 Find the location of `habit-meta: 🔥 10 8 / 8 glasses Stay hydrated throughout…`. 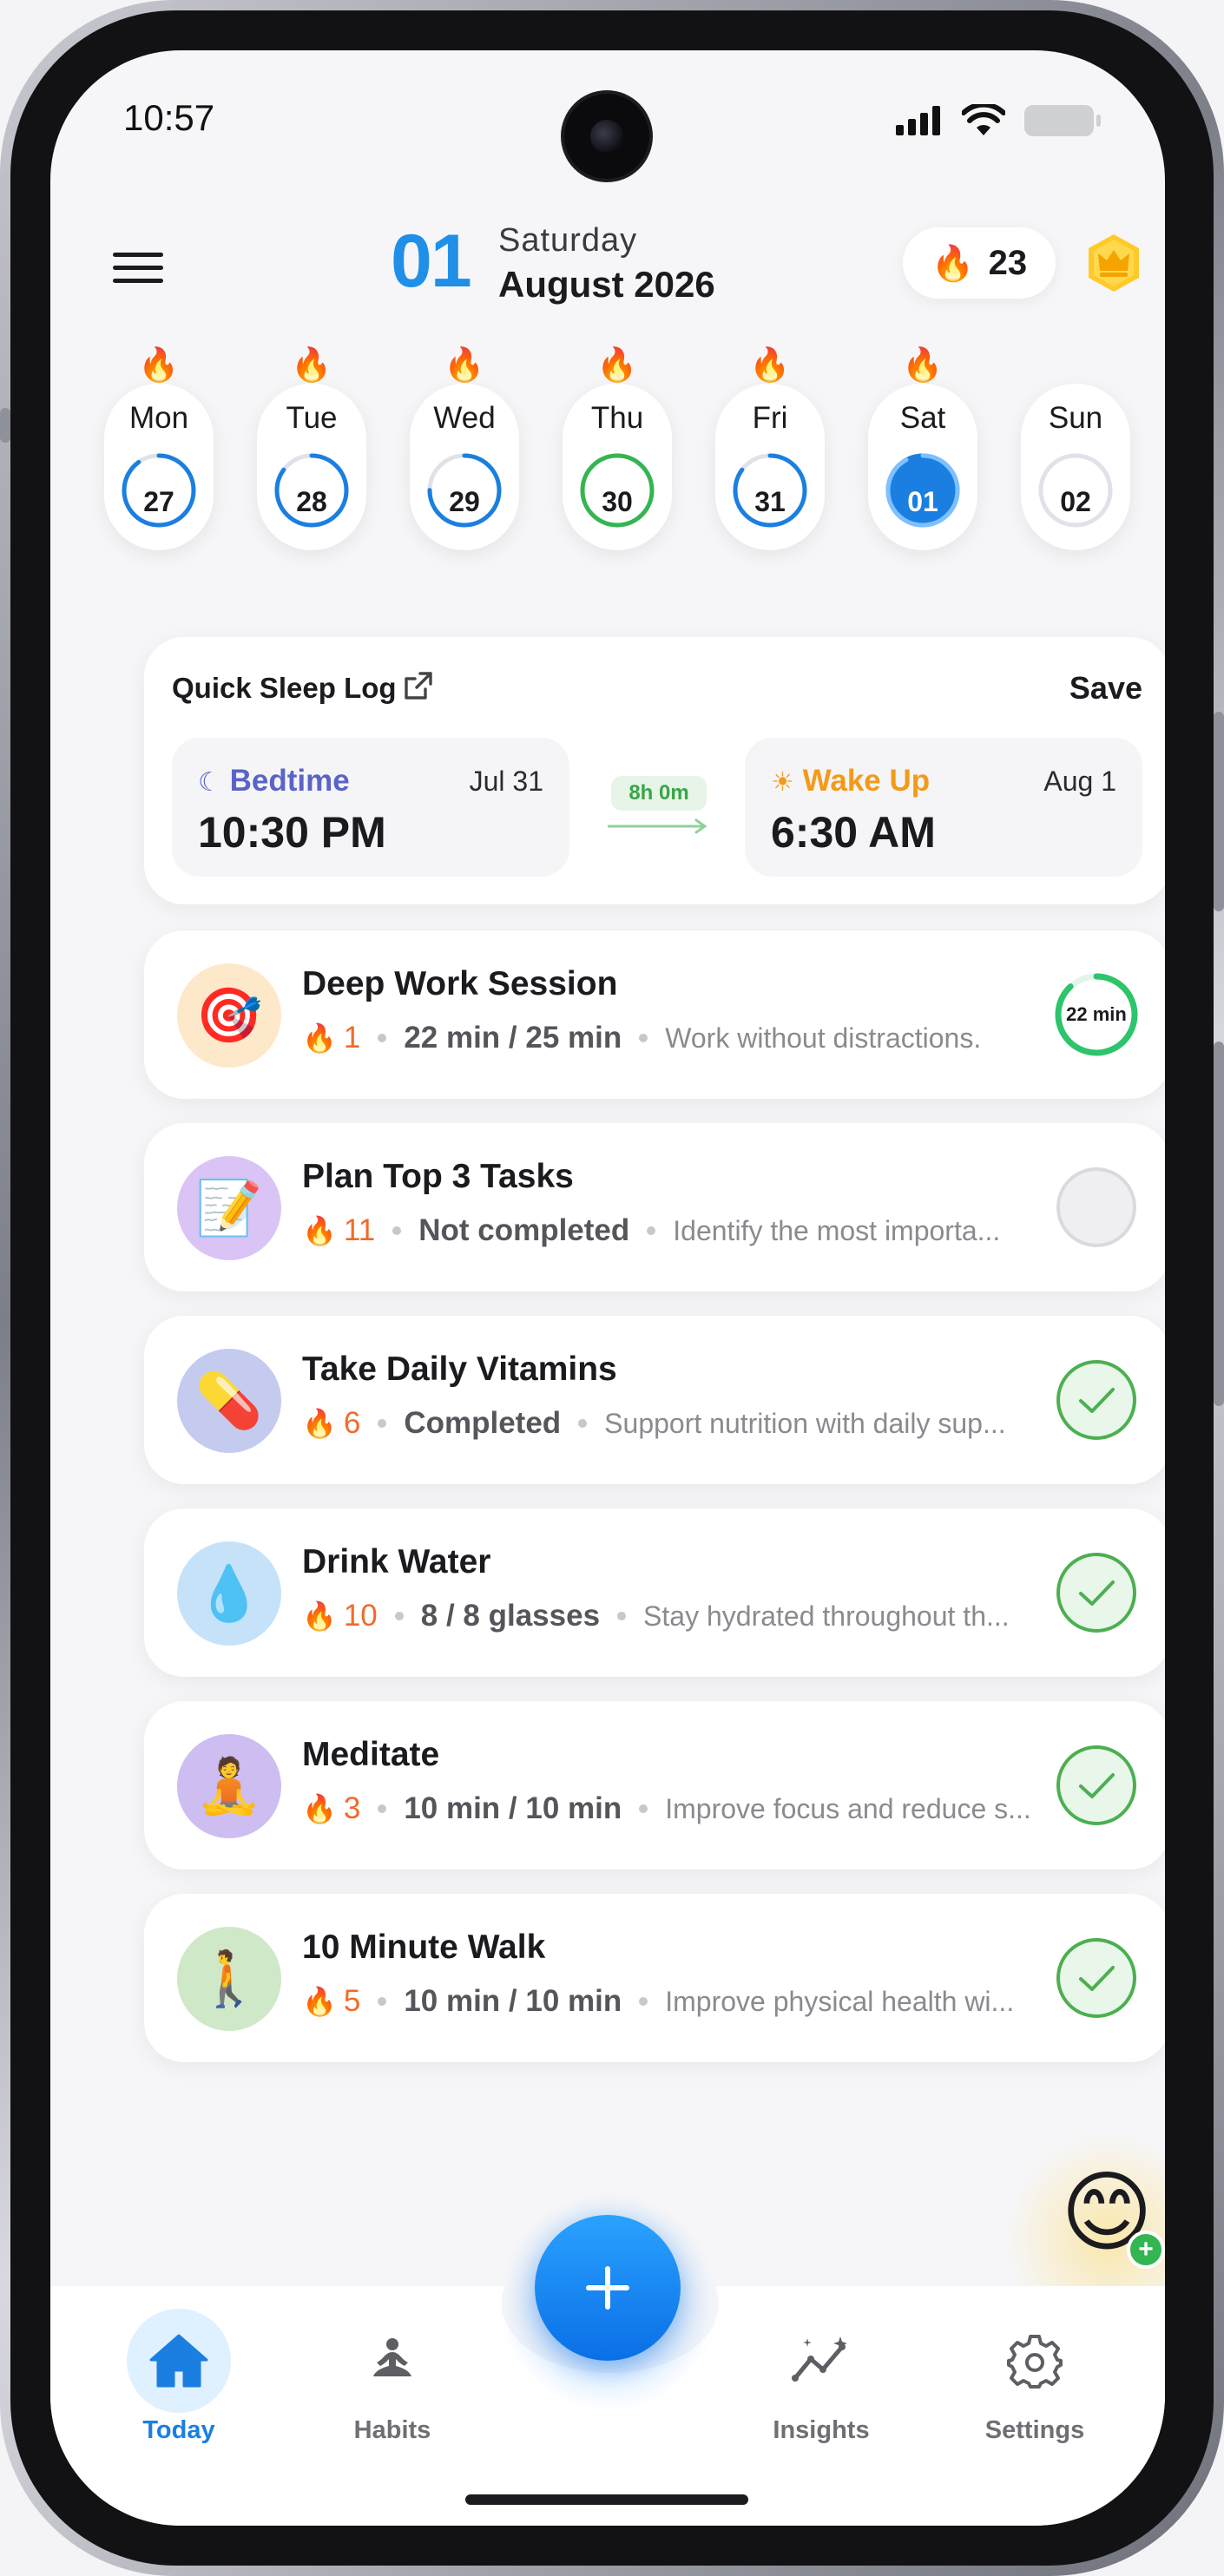

habit-meta: 🔥 10 8 / 8 glasses Stay hydrated throughout… is located at coordinates (666, 1616).